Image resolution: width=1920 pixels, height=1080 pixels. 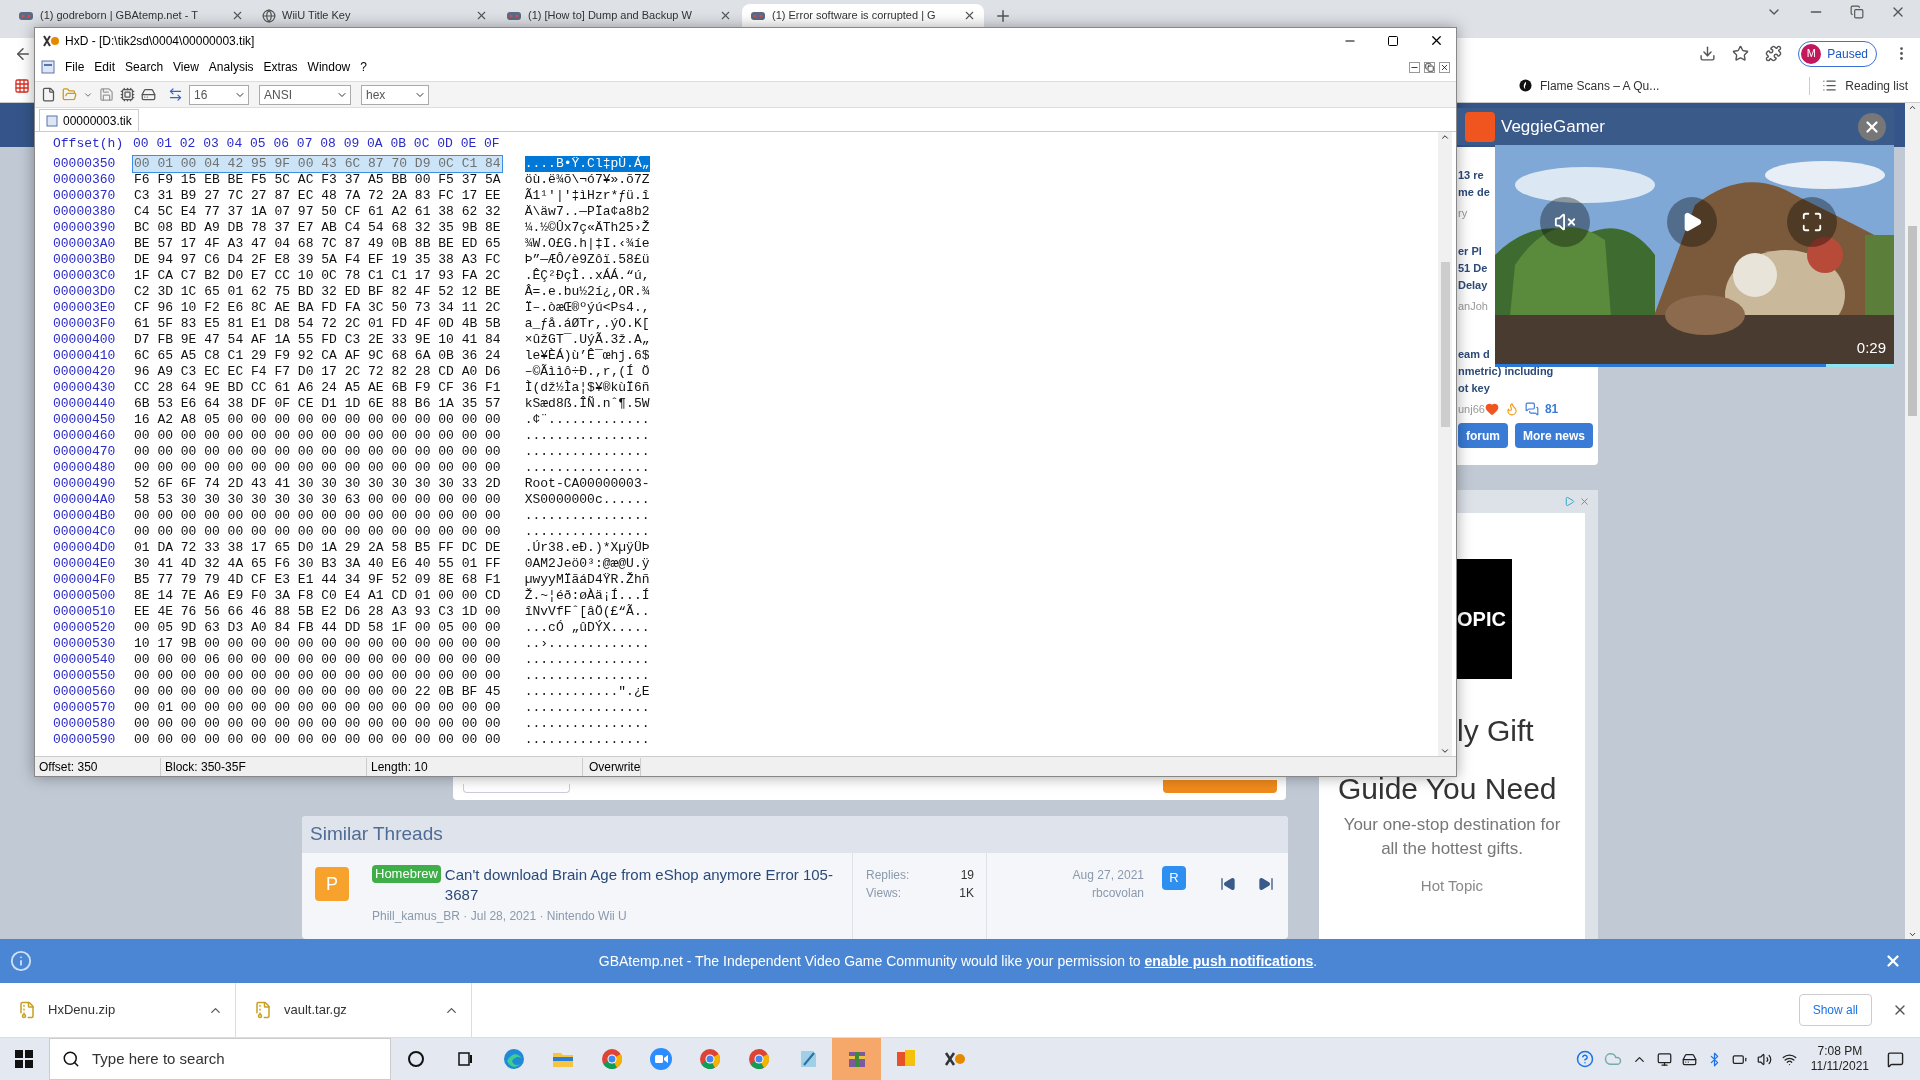 What do you see at coordinates (1741, 53) in the screenshot?
I see `bookmark-star-icon` at bounding box center [1741, 53].